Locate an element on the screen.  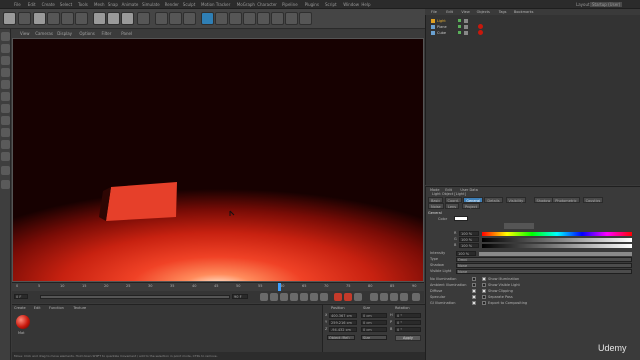
locked-workplane-icon is located at coordinates (5, 170).